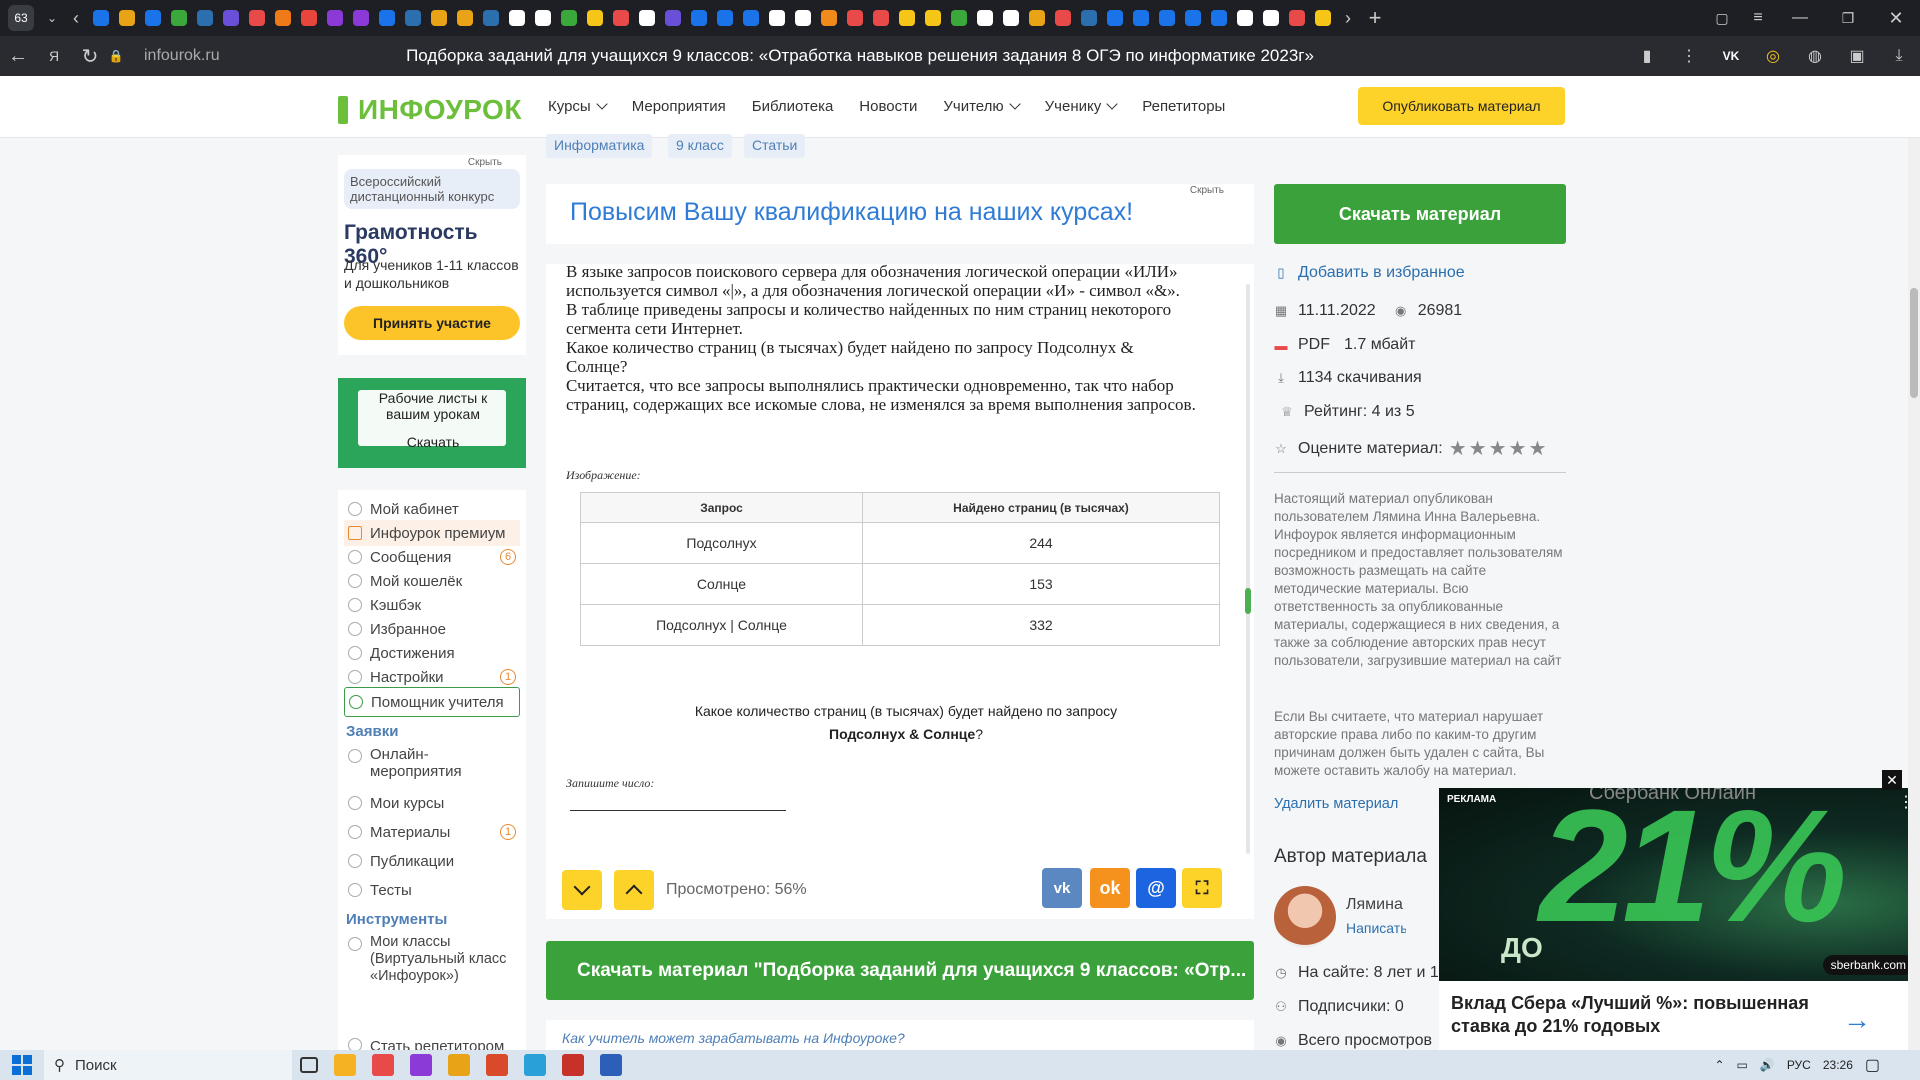 This screenshot has height=1080, width=1920. Describe the element at coordinates (432, 581) in the screenshot. I see `sidebar-item-wallet: Мой кошелёк` at that location.